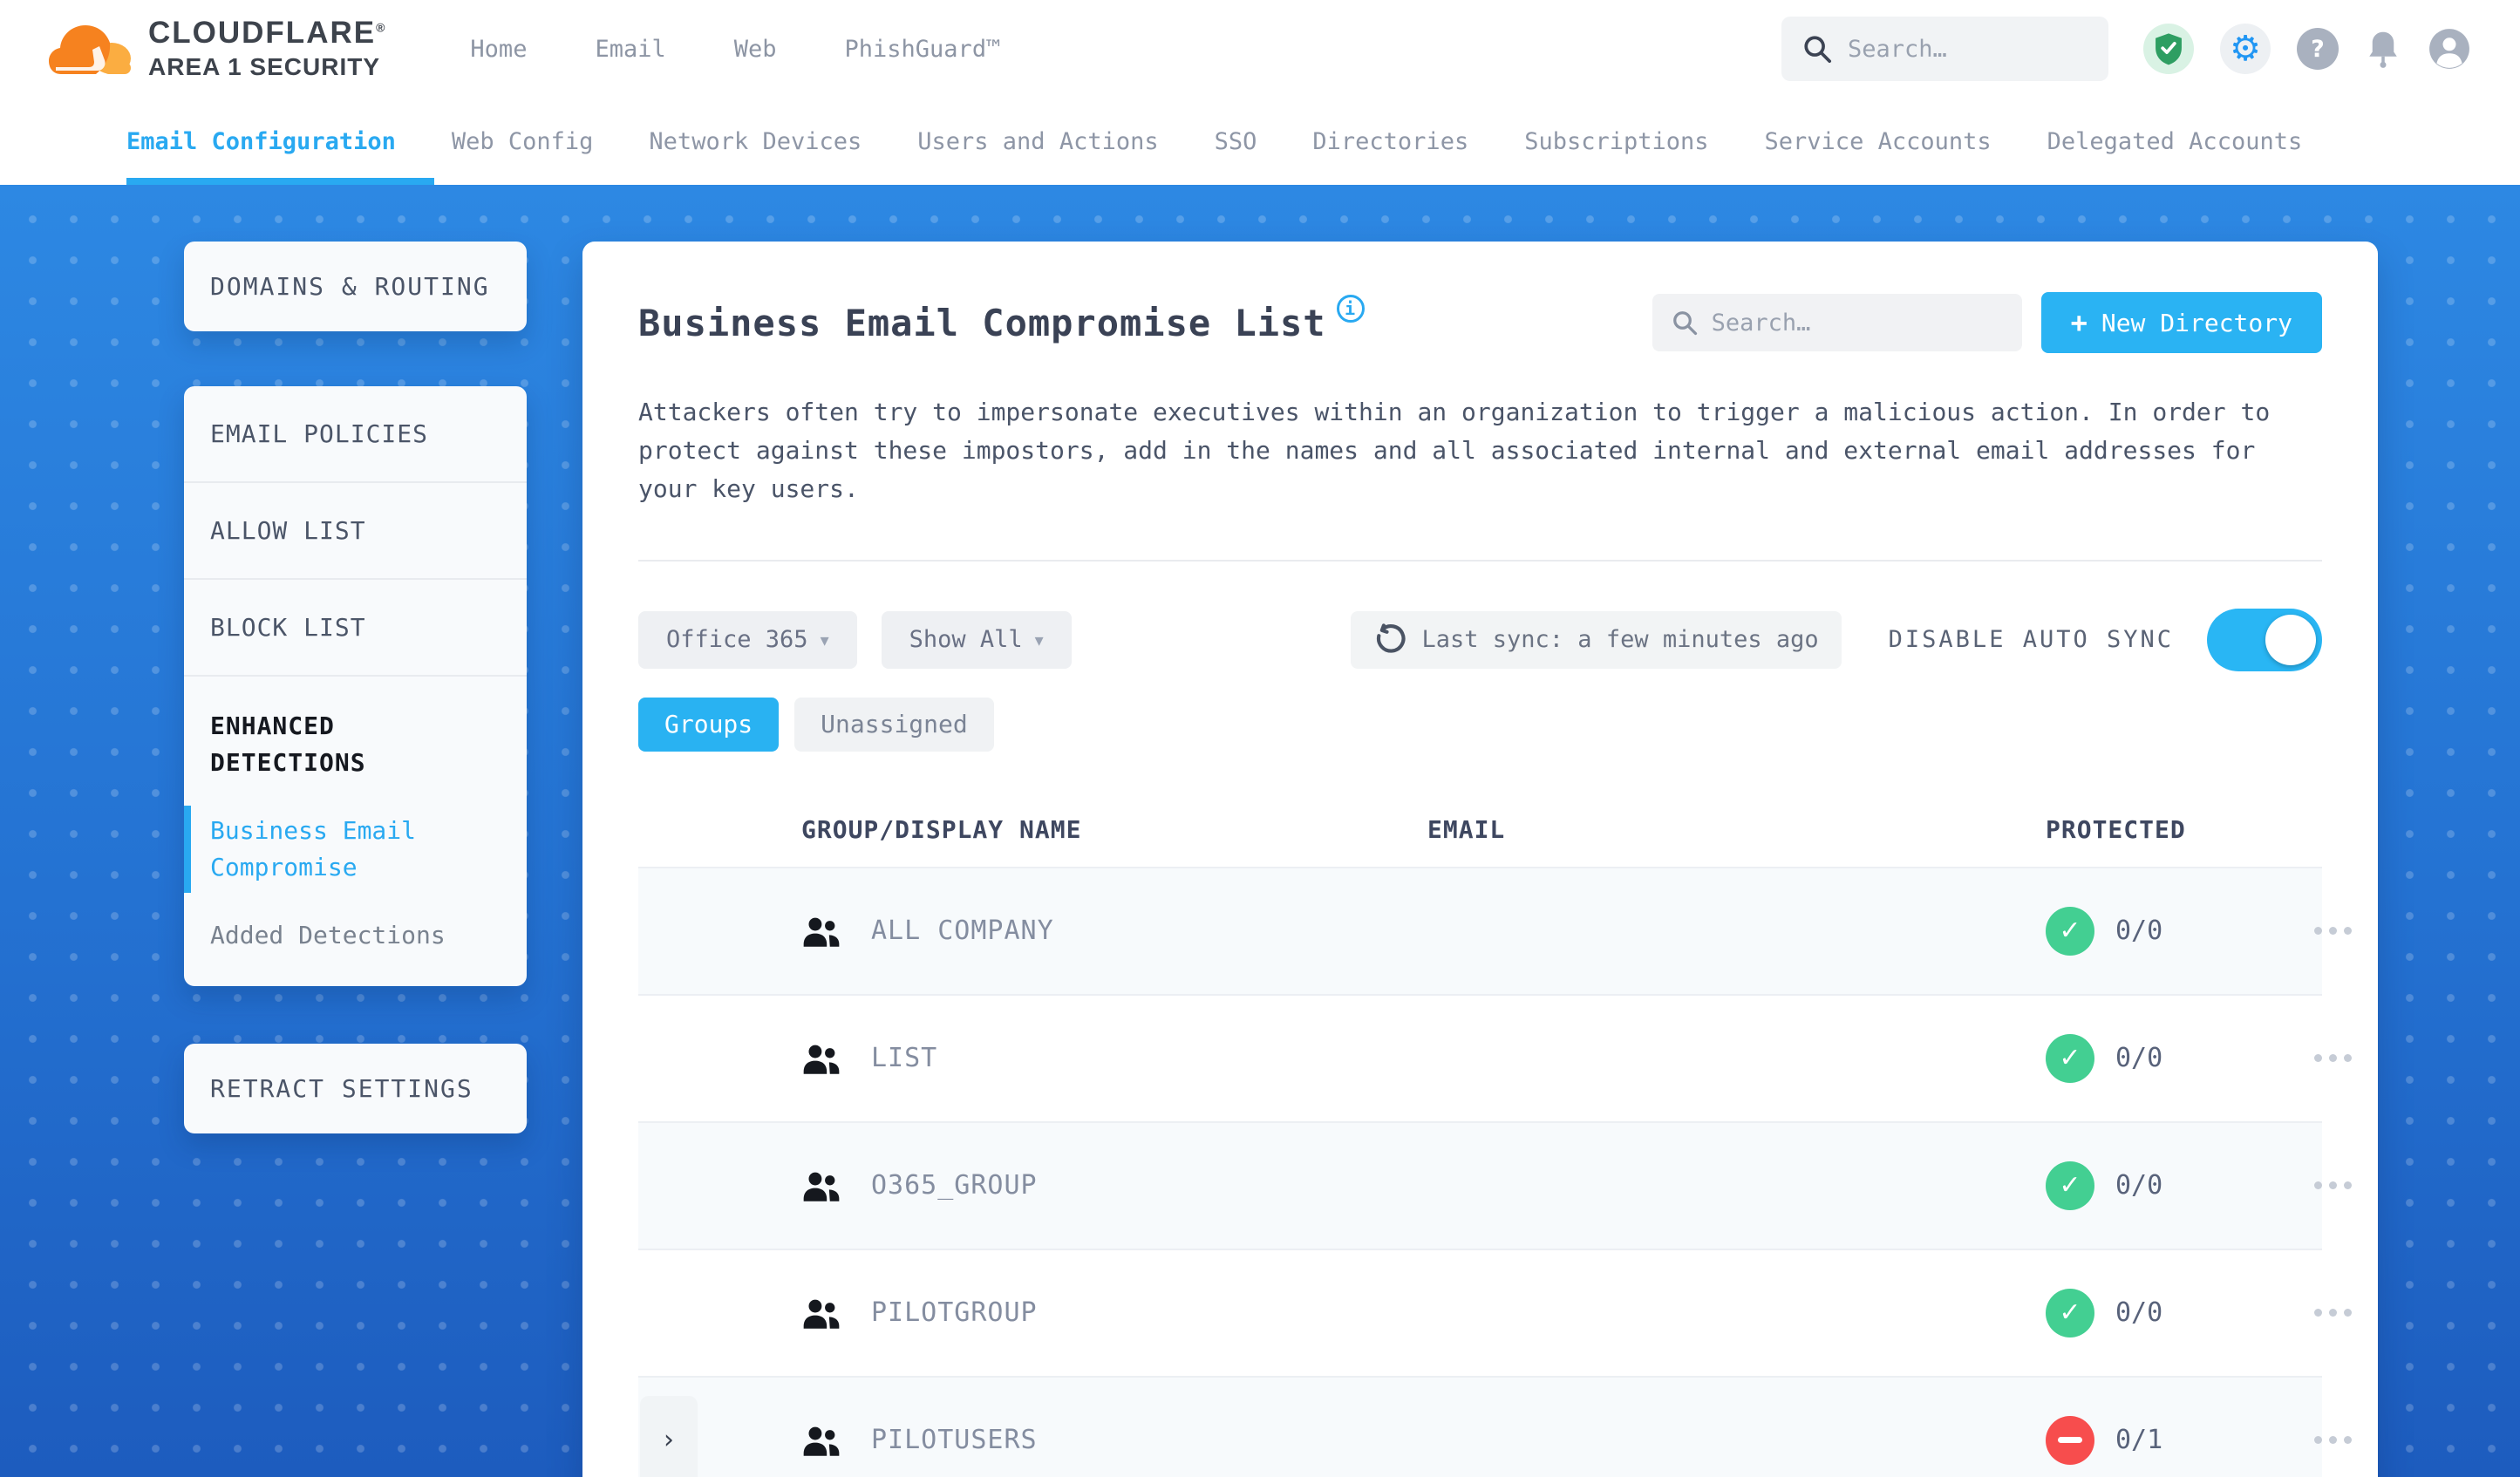  What do you see at coordinates (1480, 724) in the screenshot?
I see `view-tabs: Groups Unassigned` at bounding box center [1480, 724].